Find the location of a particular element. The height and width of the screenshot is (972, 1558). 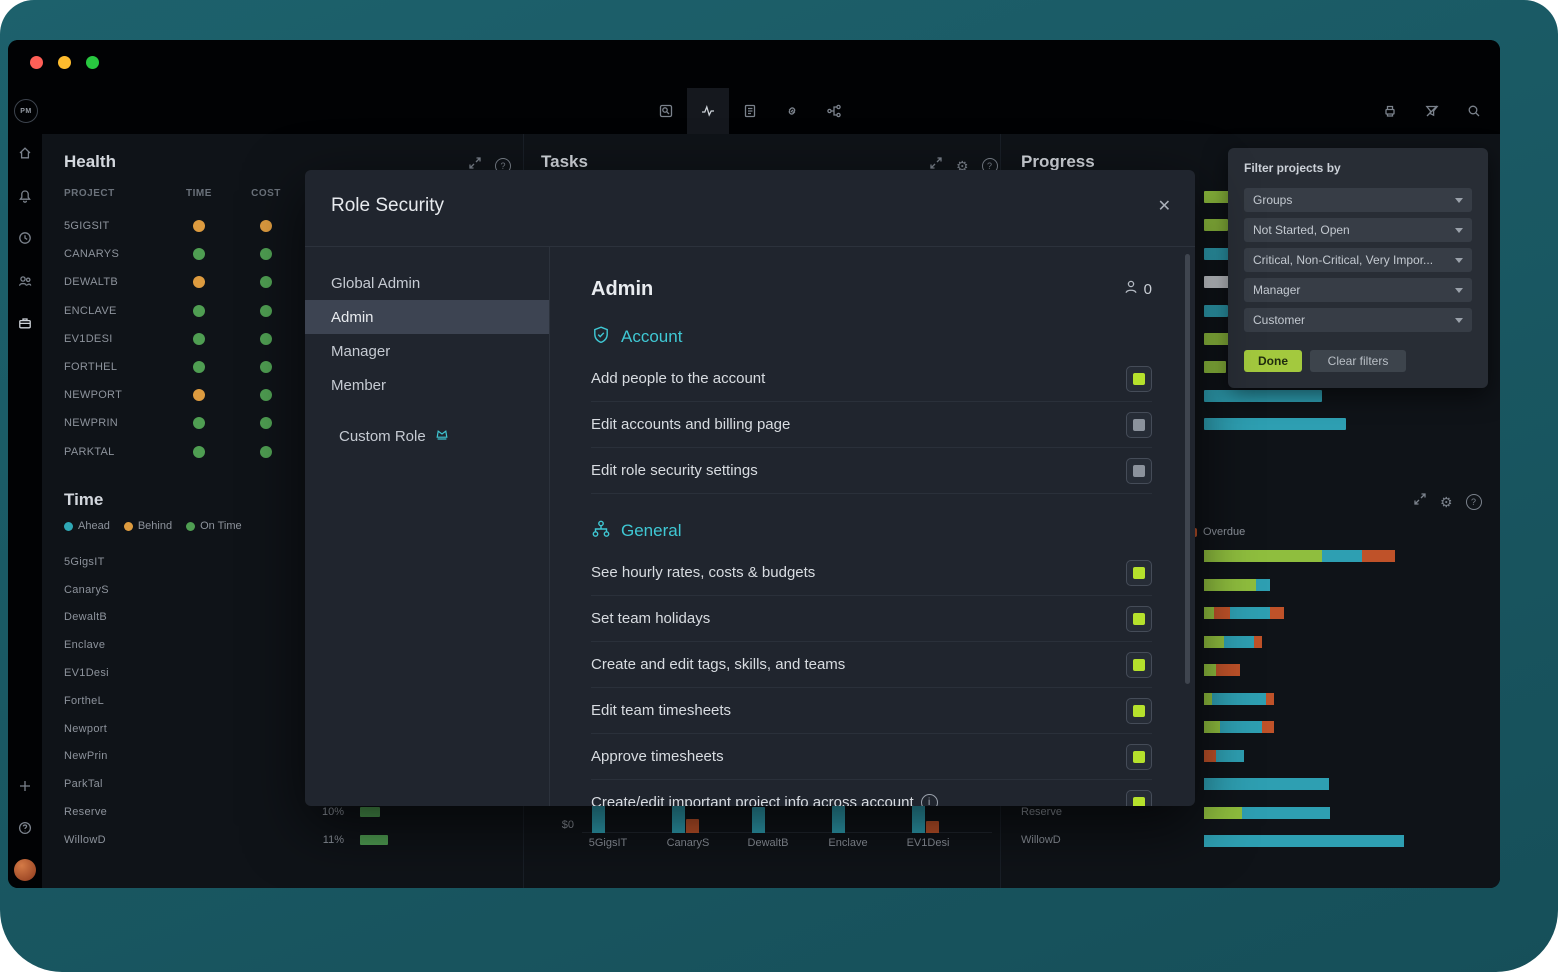

gear-icon is located at coordinates (1446, 502).